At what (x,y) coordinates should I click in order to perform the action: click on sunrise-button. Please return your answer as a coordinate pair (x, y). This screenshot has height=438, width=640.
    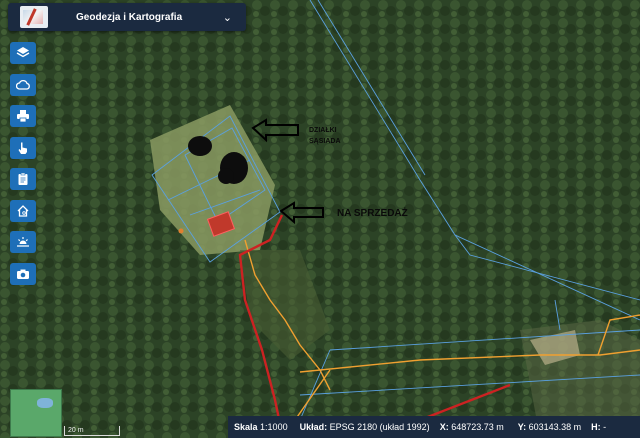
    Looking at the image, I should click on (23, 242).